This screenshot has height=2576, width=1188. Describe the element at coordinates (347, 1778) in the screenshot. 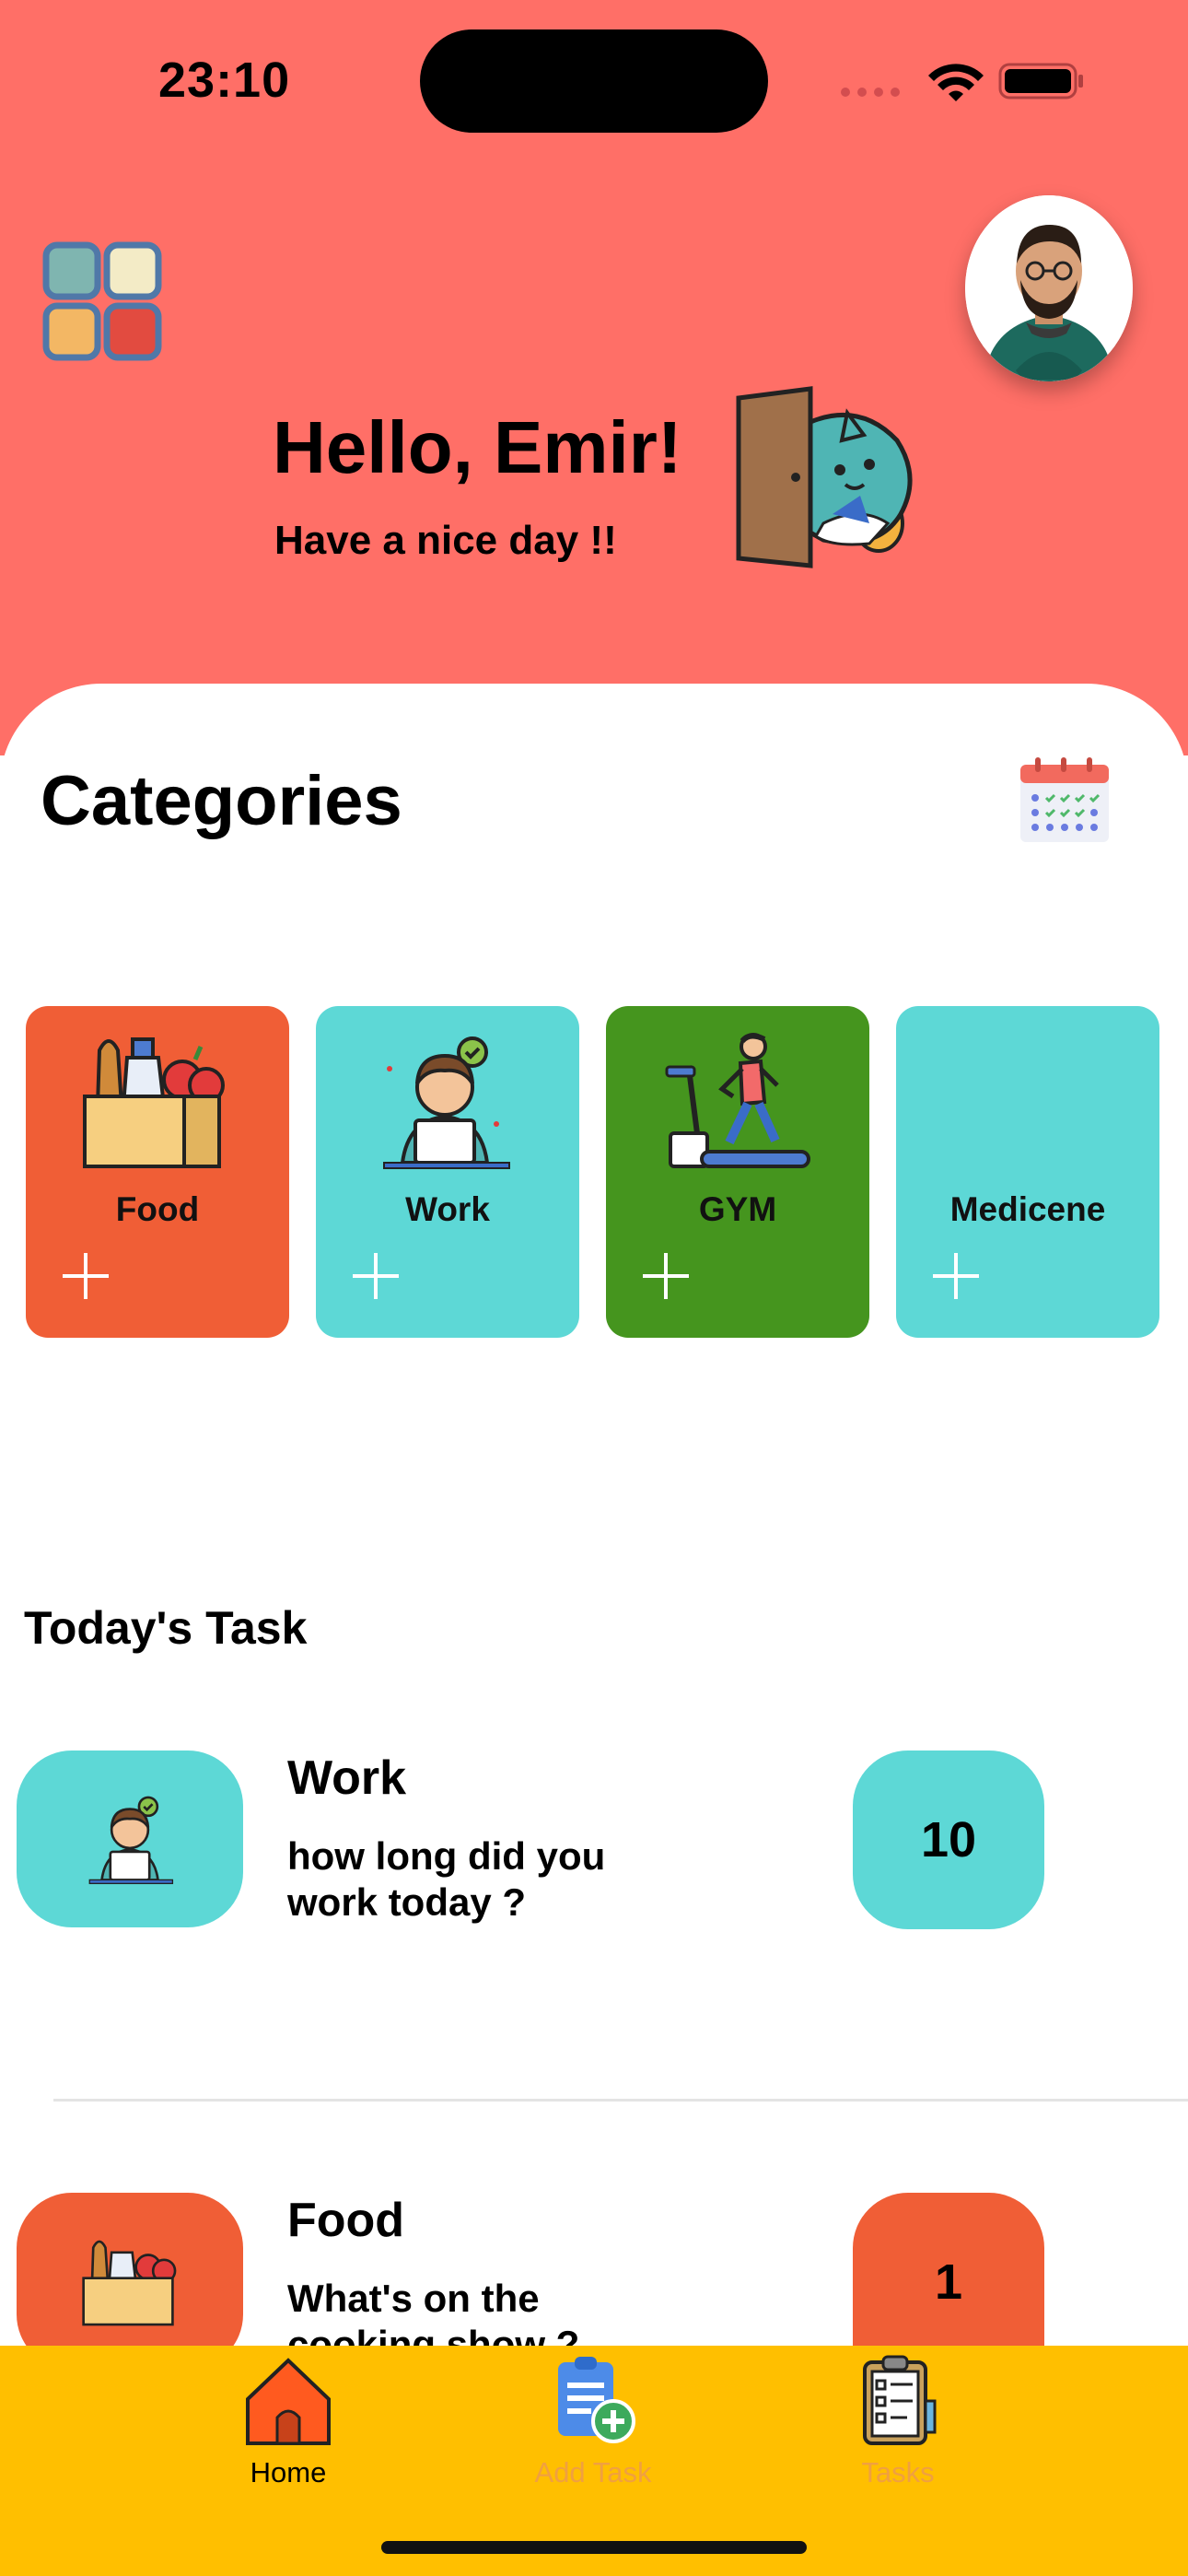

I see `task-name: Work` at that location.